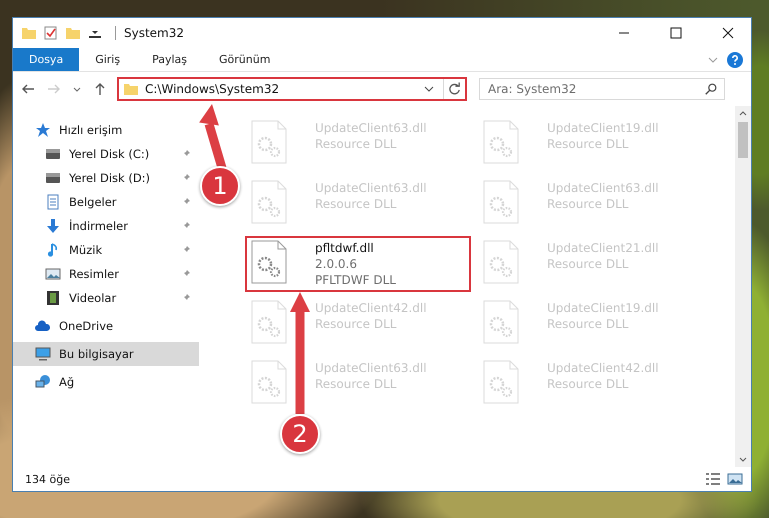 This screenshot has height=518, width=769. Describe the element at coordinates (106, 130) in the screenshot. I see `nav-item: Hızlı erişim` at that location.